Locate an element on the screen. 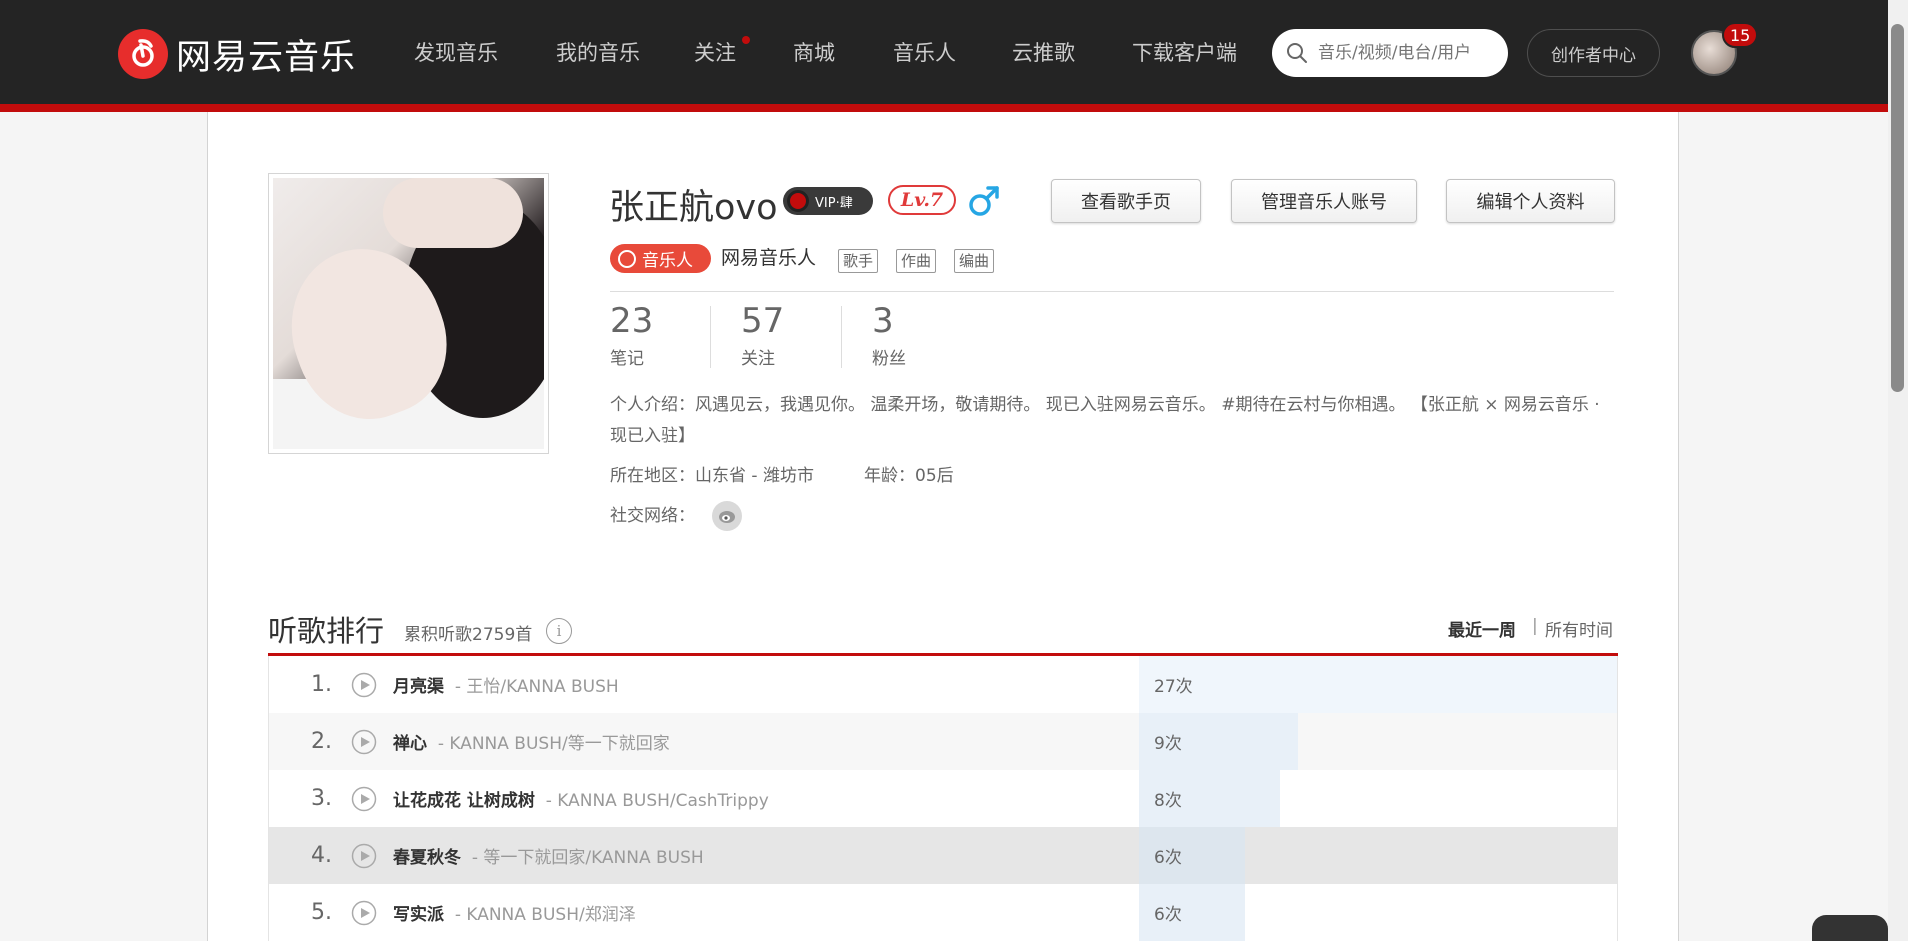 This screenshot has width=1908, height=941. ranking-title: 听歌排行 is located at coordinates (326, 631).